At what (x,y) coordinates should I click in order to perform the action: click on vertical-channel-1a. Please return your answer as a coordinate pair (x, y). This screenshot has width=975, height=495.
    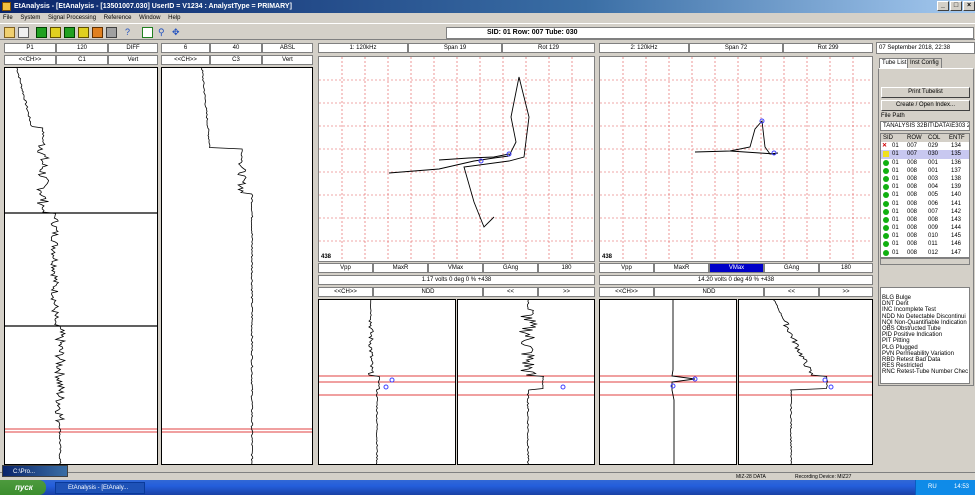
    Looking at the image, I should click on (387, 382).